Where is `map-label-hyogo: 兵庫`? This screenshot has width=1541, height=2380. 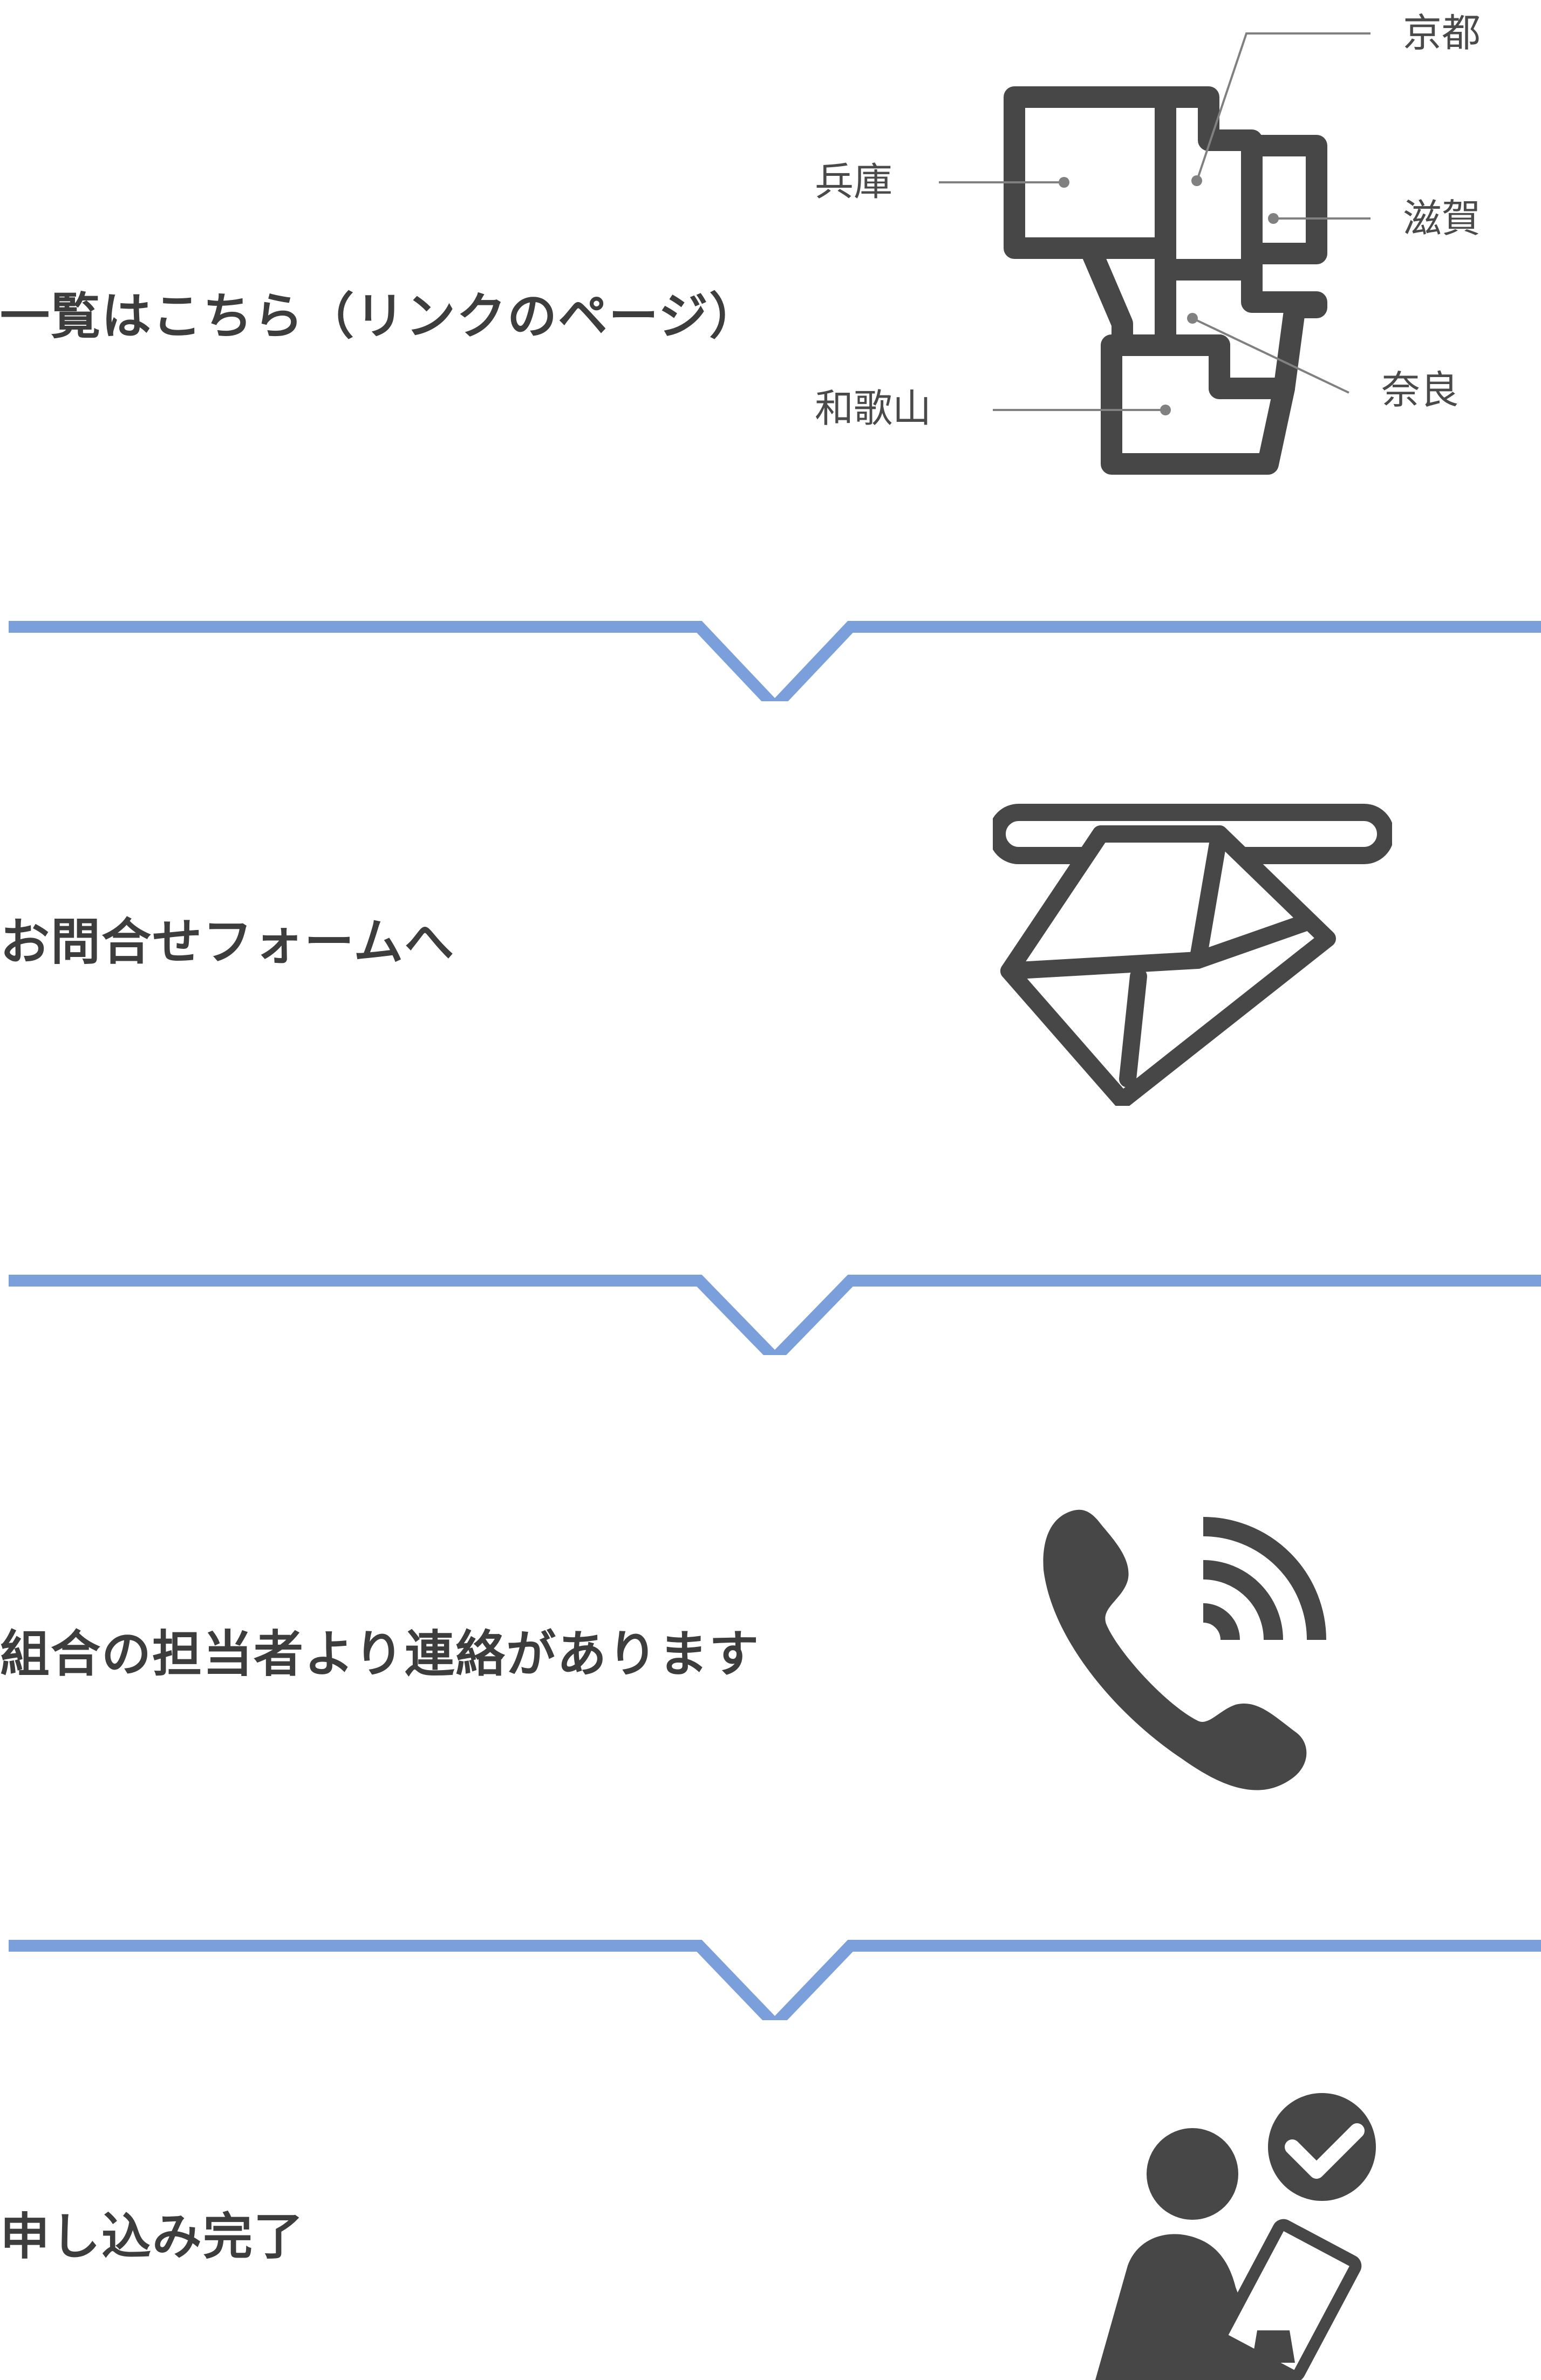 map-label-hyogo: 兵庫 is located at coordinates (853, 181).